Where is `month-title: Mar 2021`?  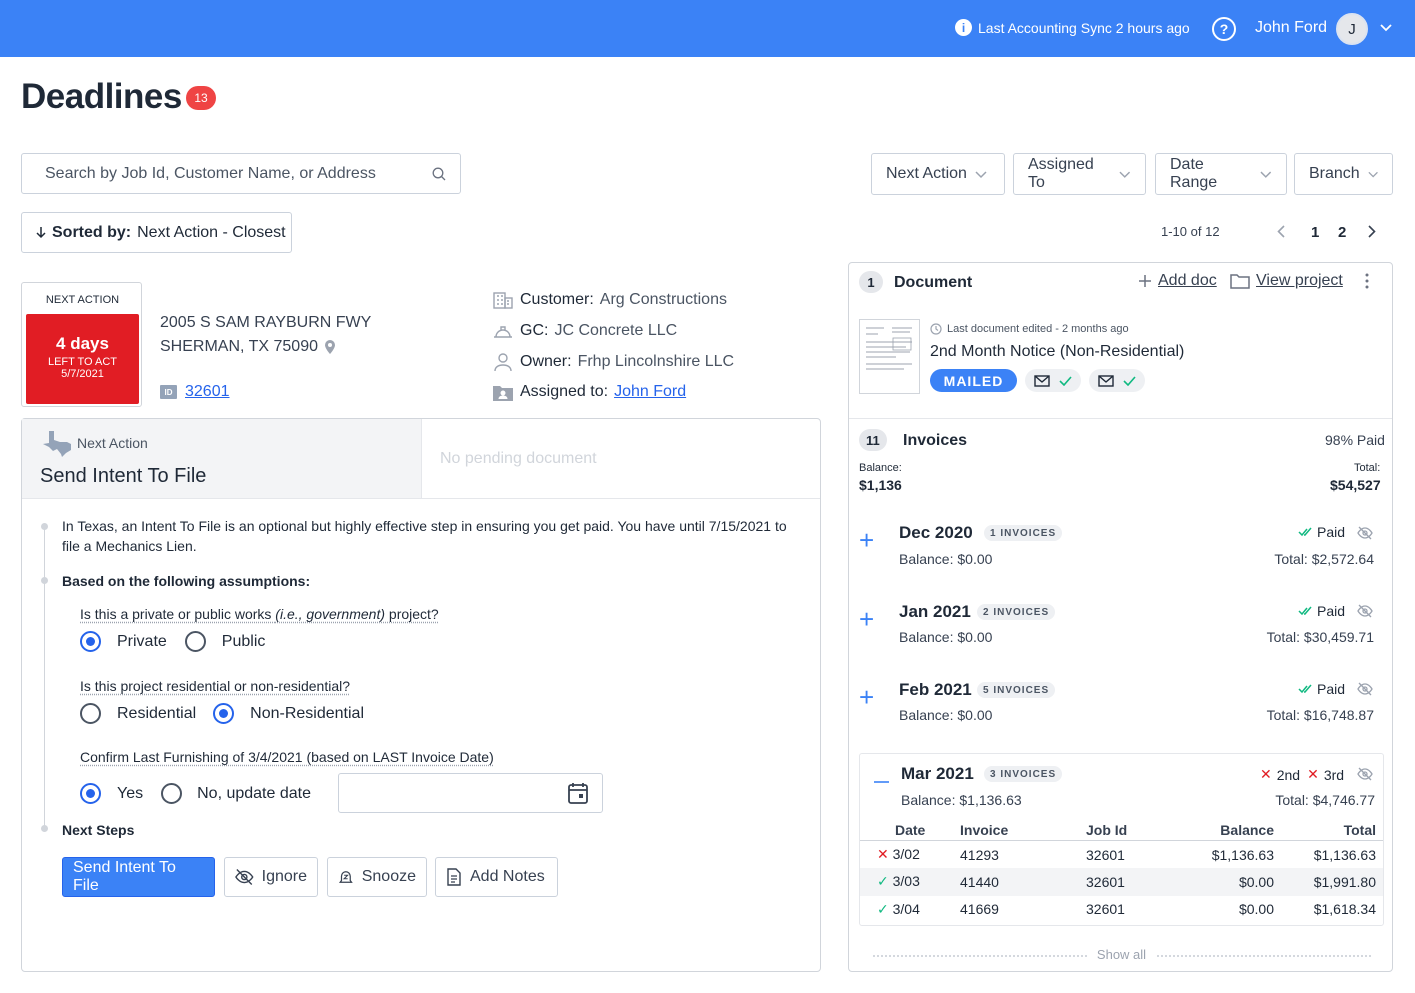 month-title: Mar 2021 is located at coordinates (937, 773).